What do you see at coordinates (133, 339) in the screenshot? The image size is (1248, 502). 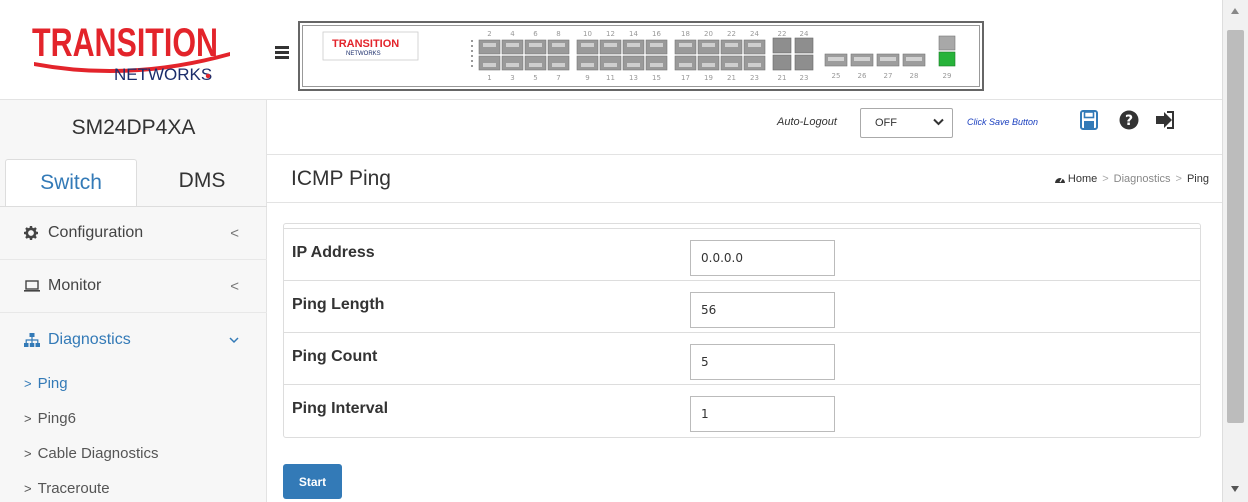 I see `sidebar-item-diagnostics: Diagnostics` at bounding box center [133, 339].